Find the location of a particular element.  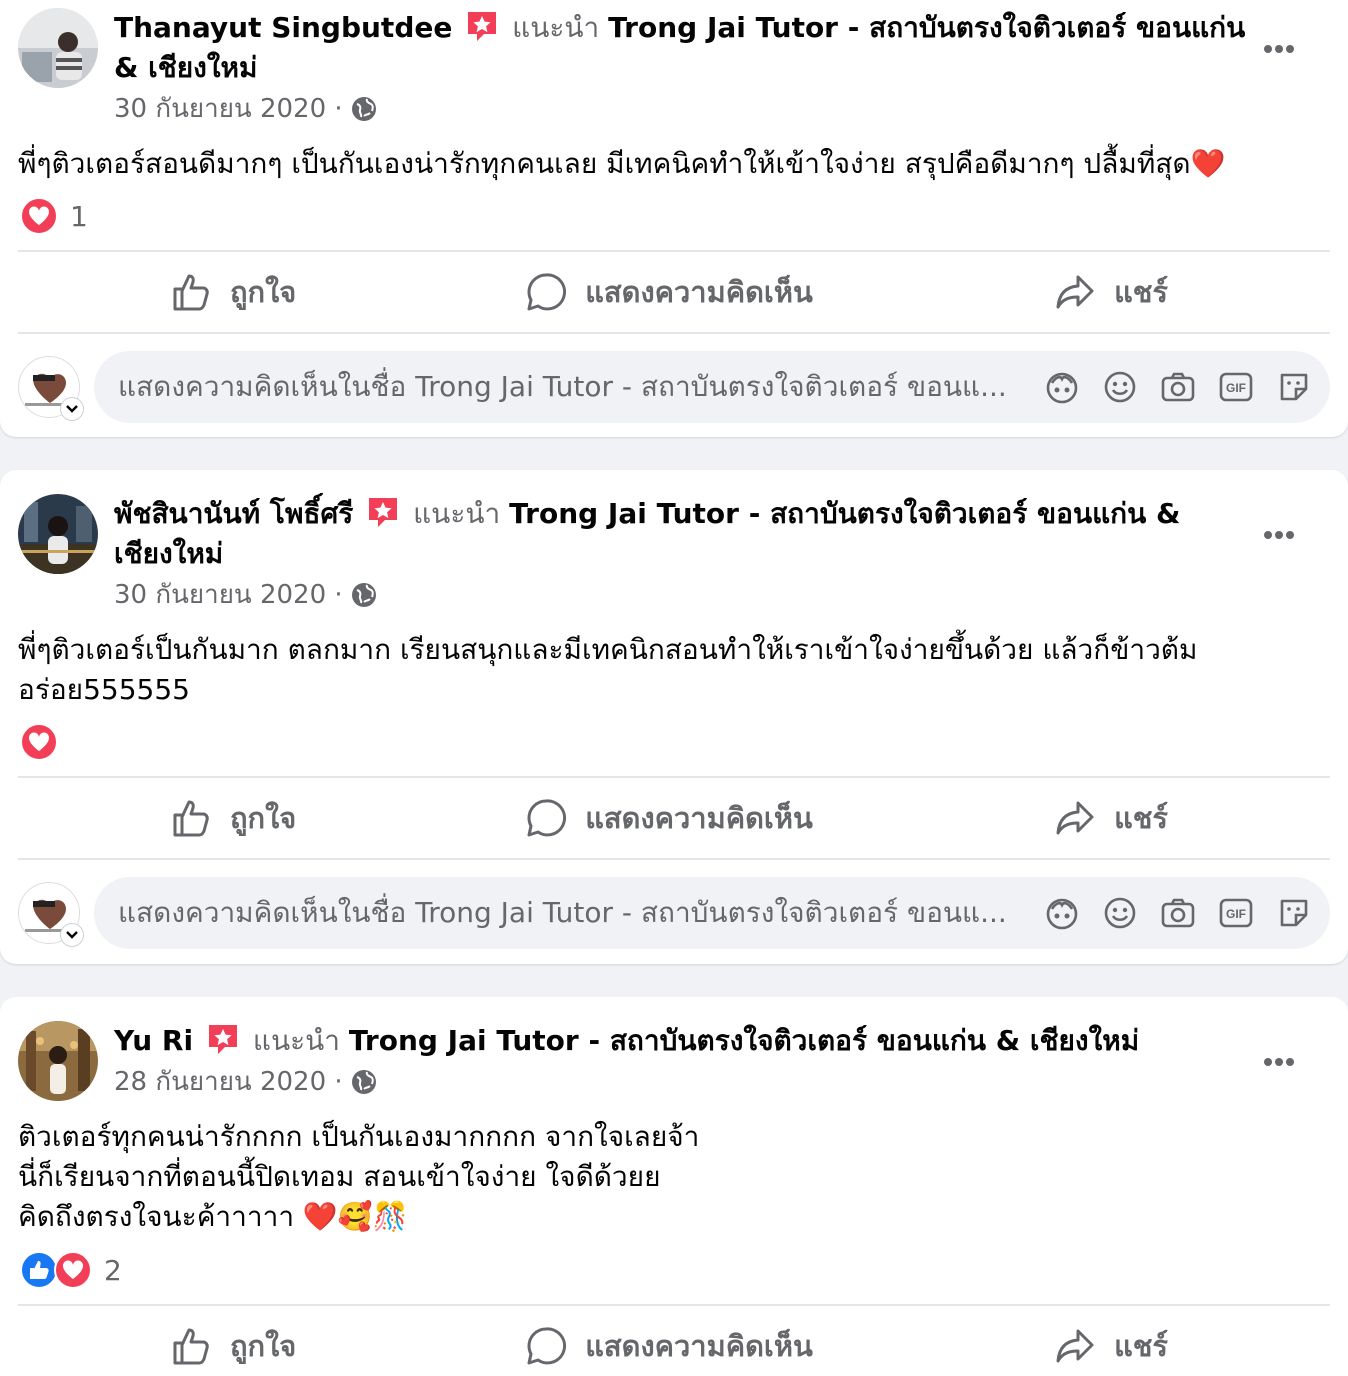

reaction-summary: 1 is located at coordinates (54, 216).